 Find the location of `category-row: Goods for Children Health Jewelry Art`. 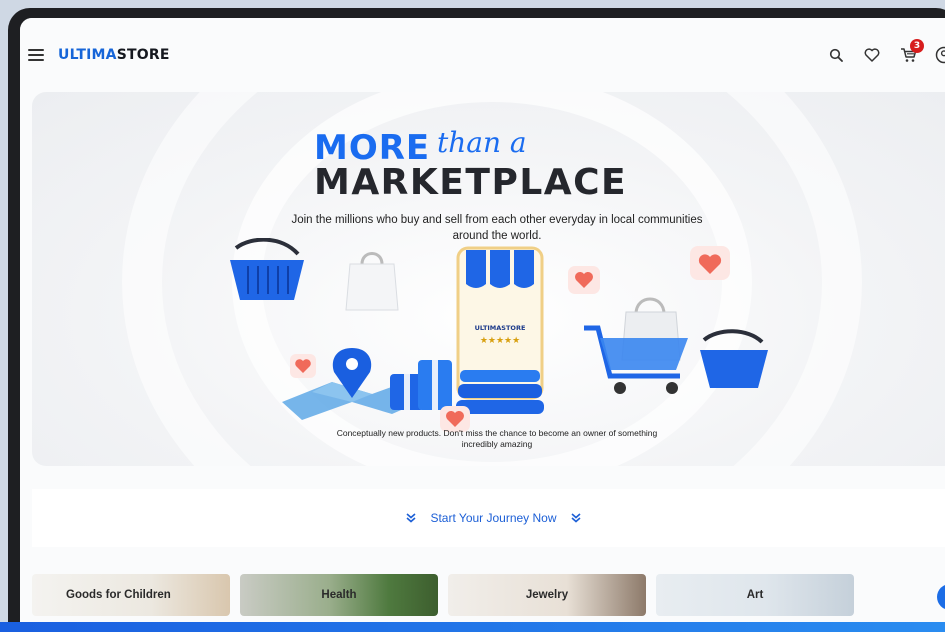

category-row: Goods for Children Health Jewelry Art is located at coordinates (443, 595).